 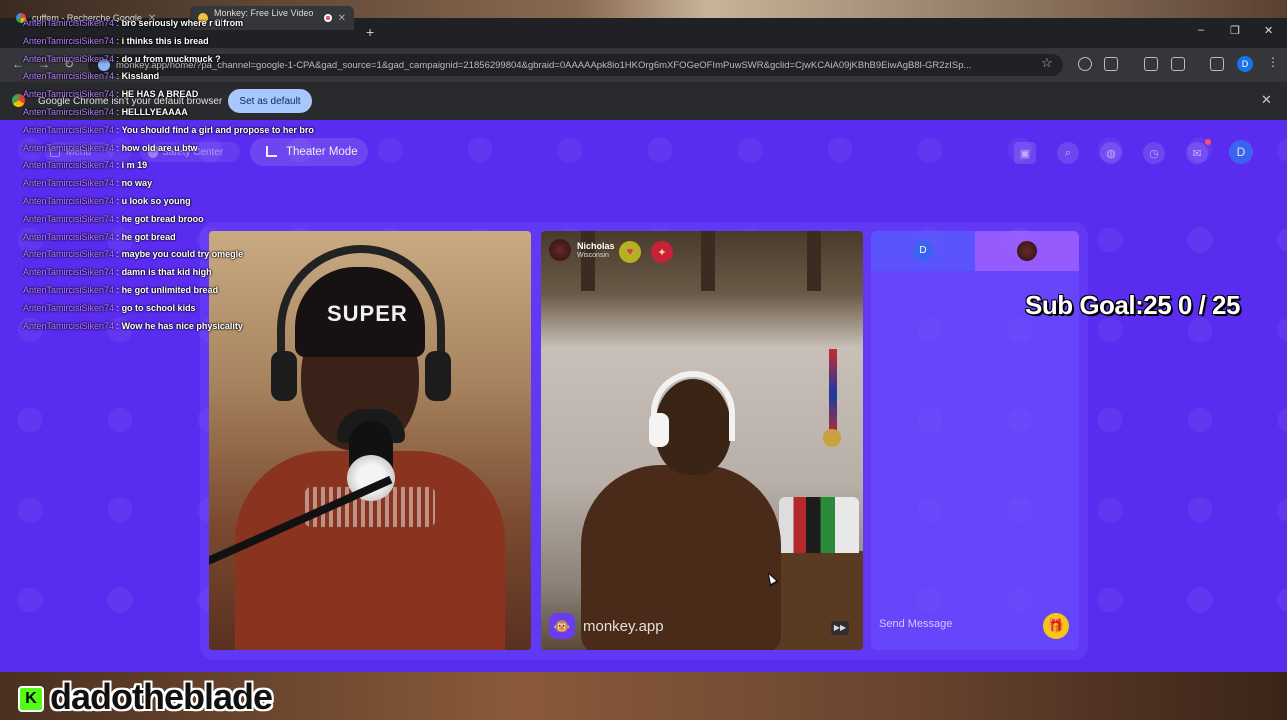 What do you see at coordinates (159, 147) in the screenshot?
I see `chat-text: how old are u btw` at bounding box center [159, 147].